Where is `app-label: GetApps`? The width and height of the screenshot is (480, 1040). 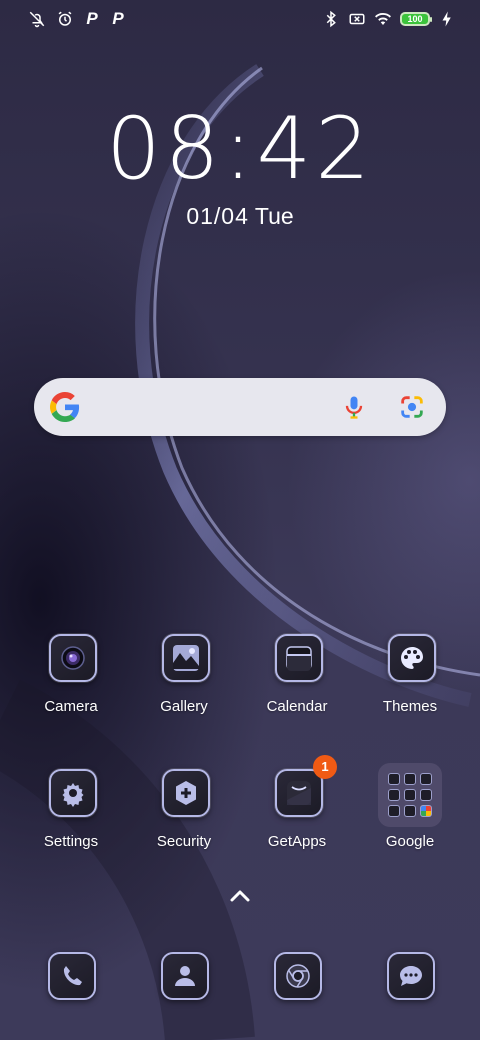
app-label: GetApps is located at coordinates (297, 841).